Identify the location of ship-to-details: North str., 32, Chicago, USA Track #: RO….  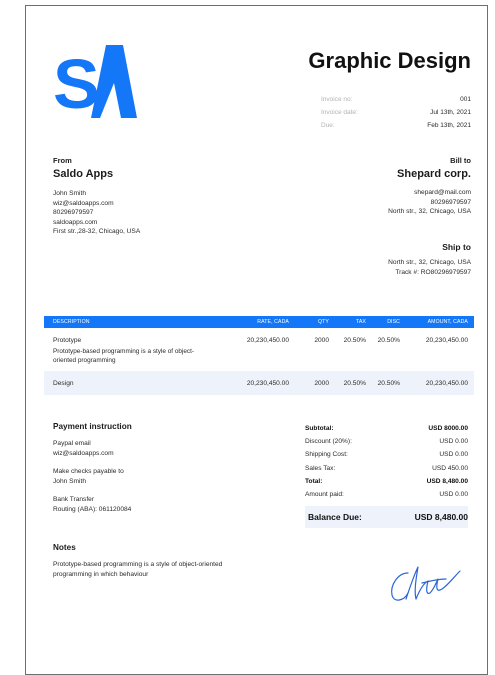
(361, 267).